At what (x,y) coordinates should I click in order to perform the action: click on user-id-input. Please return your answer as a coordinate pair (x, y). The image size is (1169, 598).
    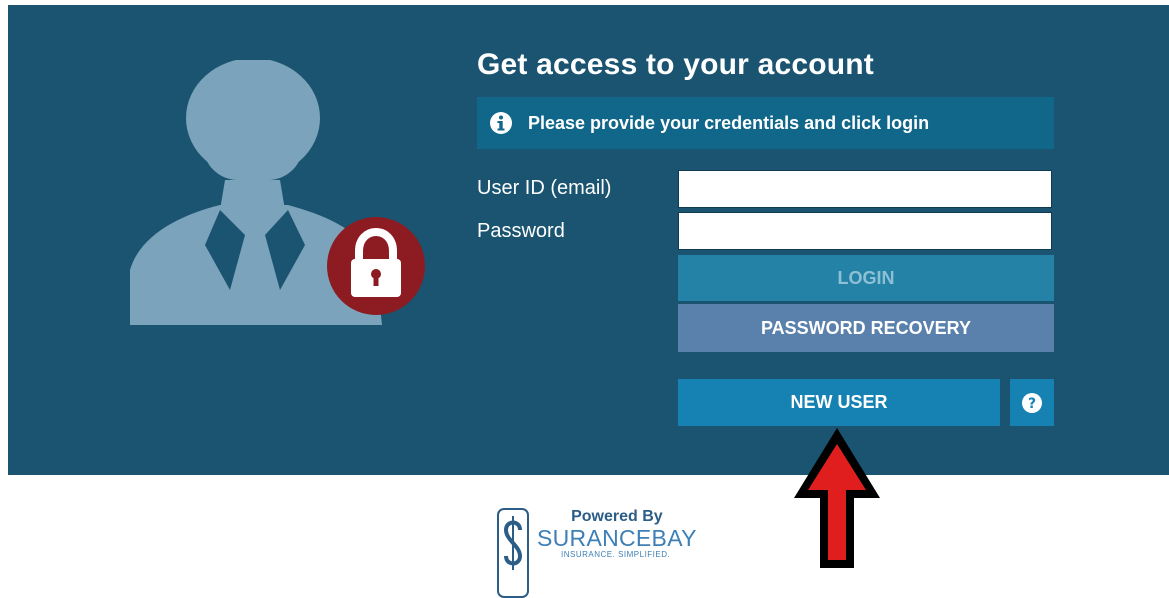
    Looking at the image, I should click on (865, 189).